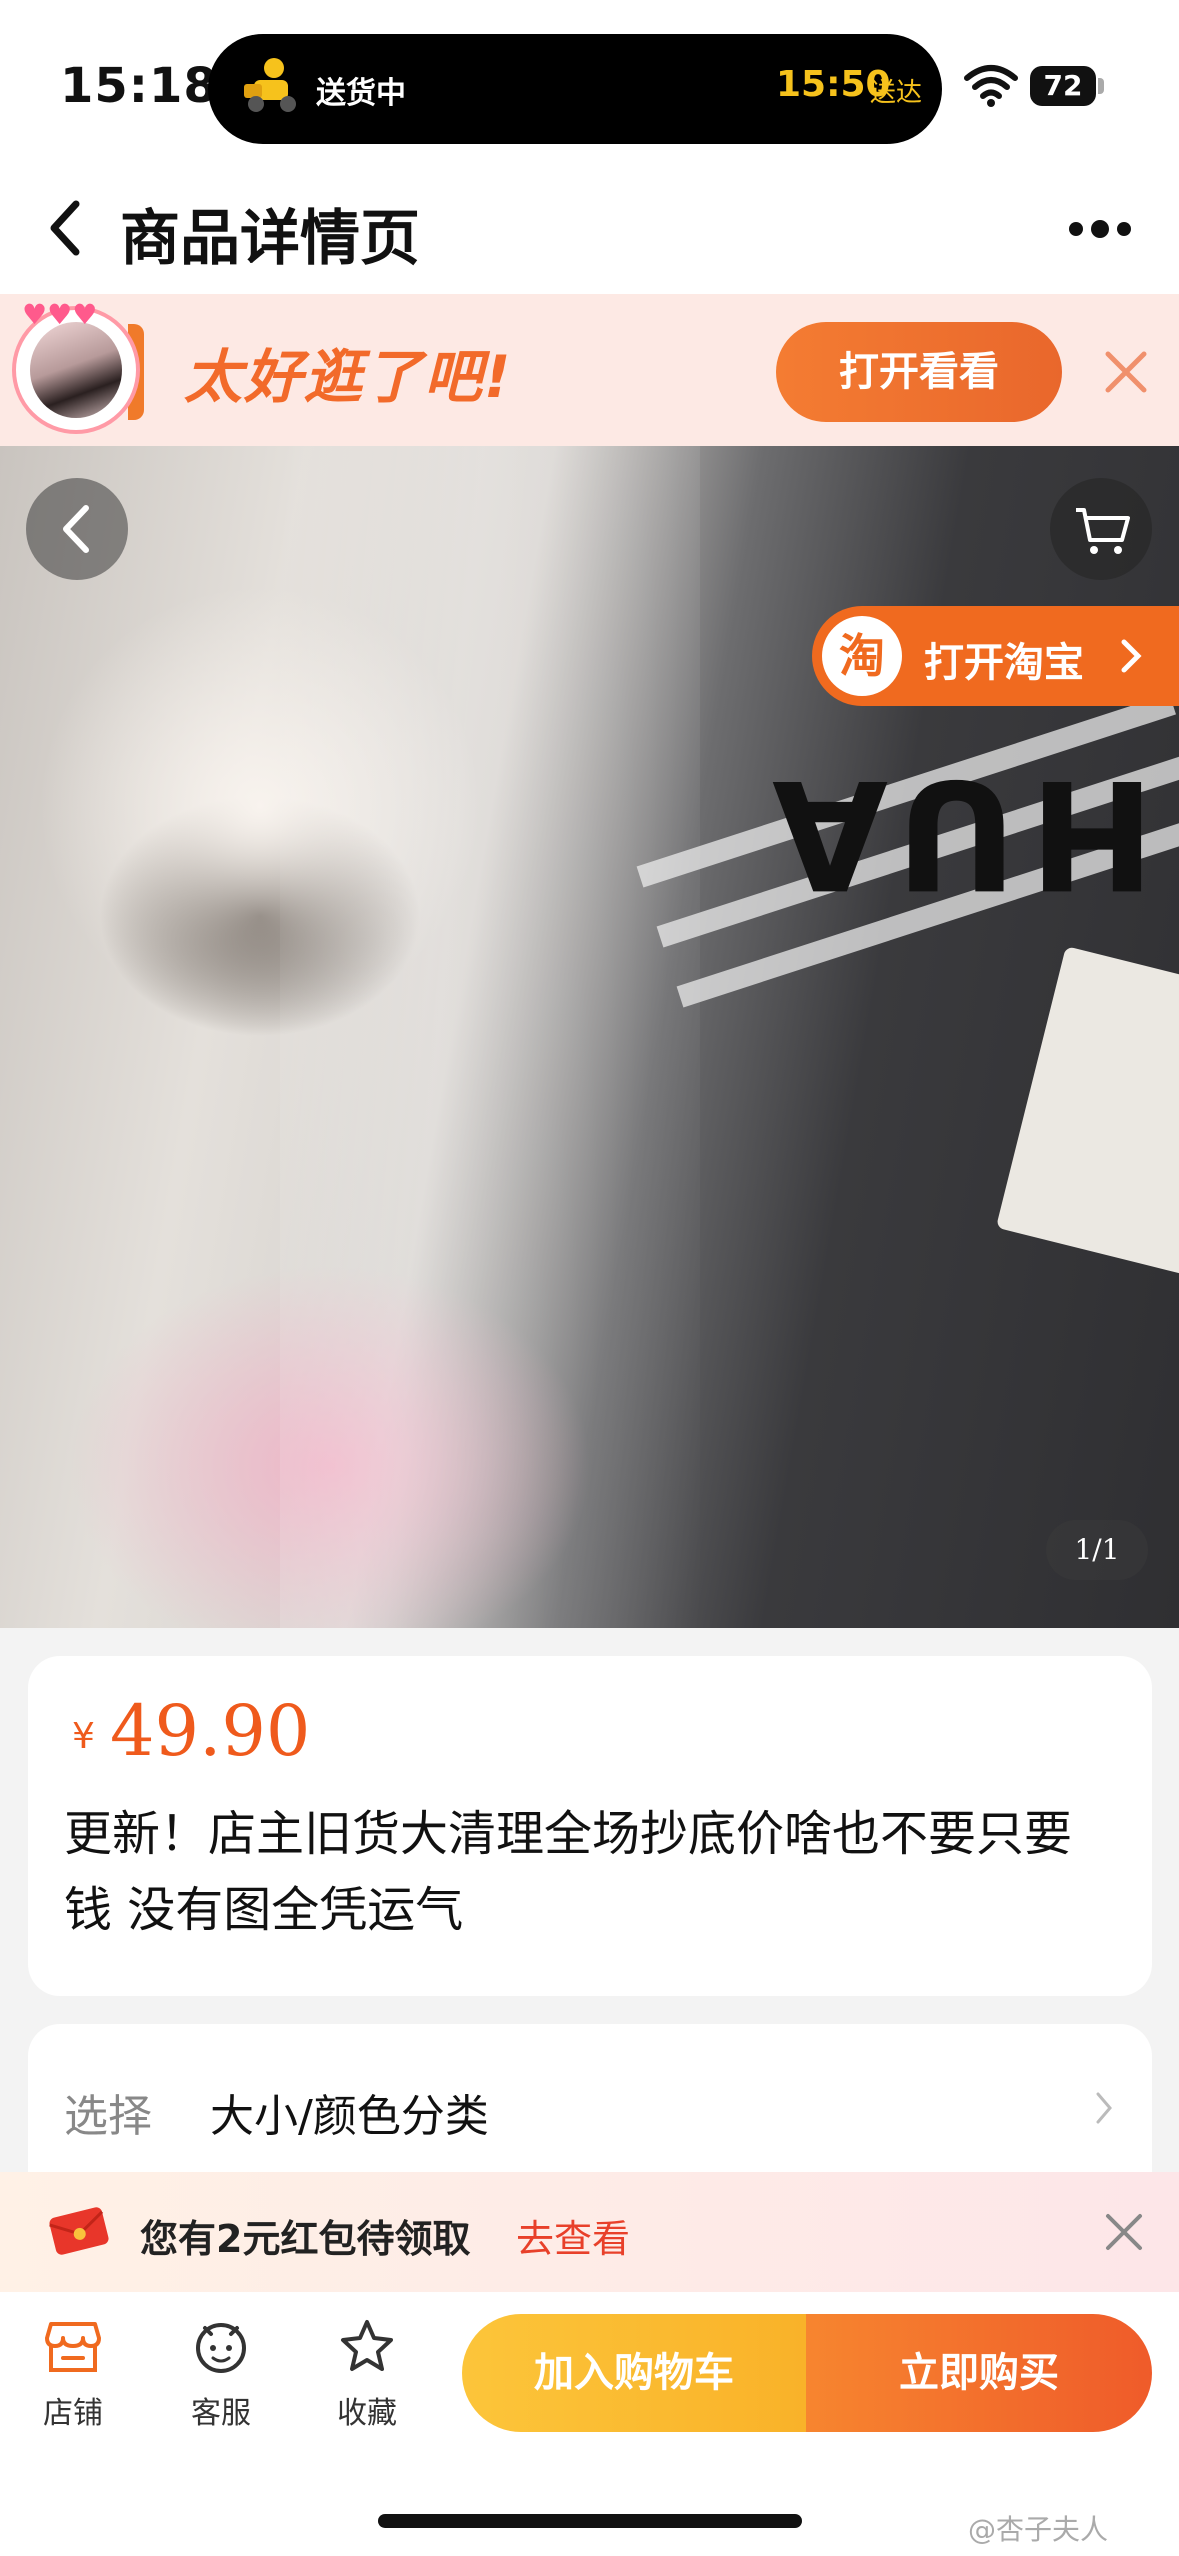 This screenshot has height=2556, width=1179. What do you see at coordinates (896, 93) in the screenshot?
I see `delivery-eta-suffix: 送达` at bounding box center [896, 93].